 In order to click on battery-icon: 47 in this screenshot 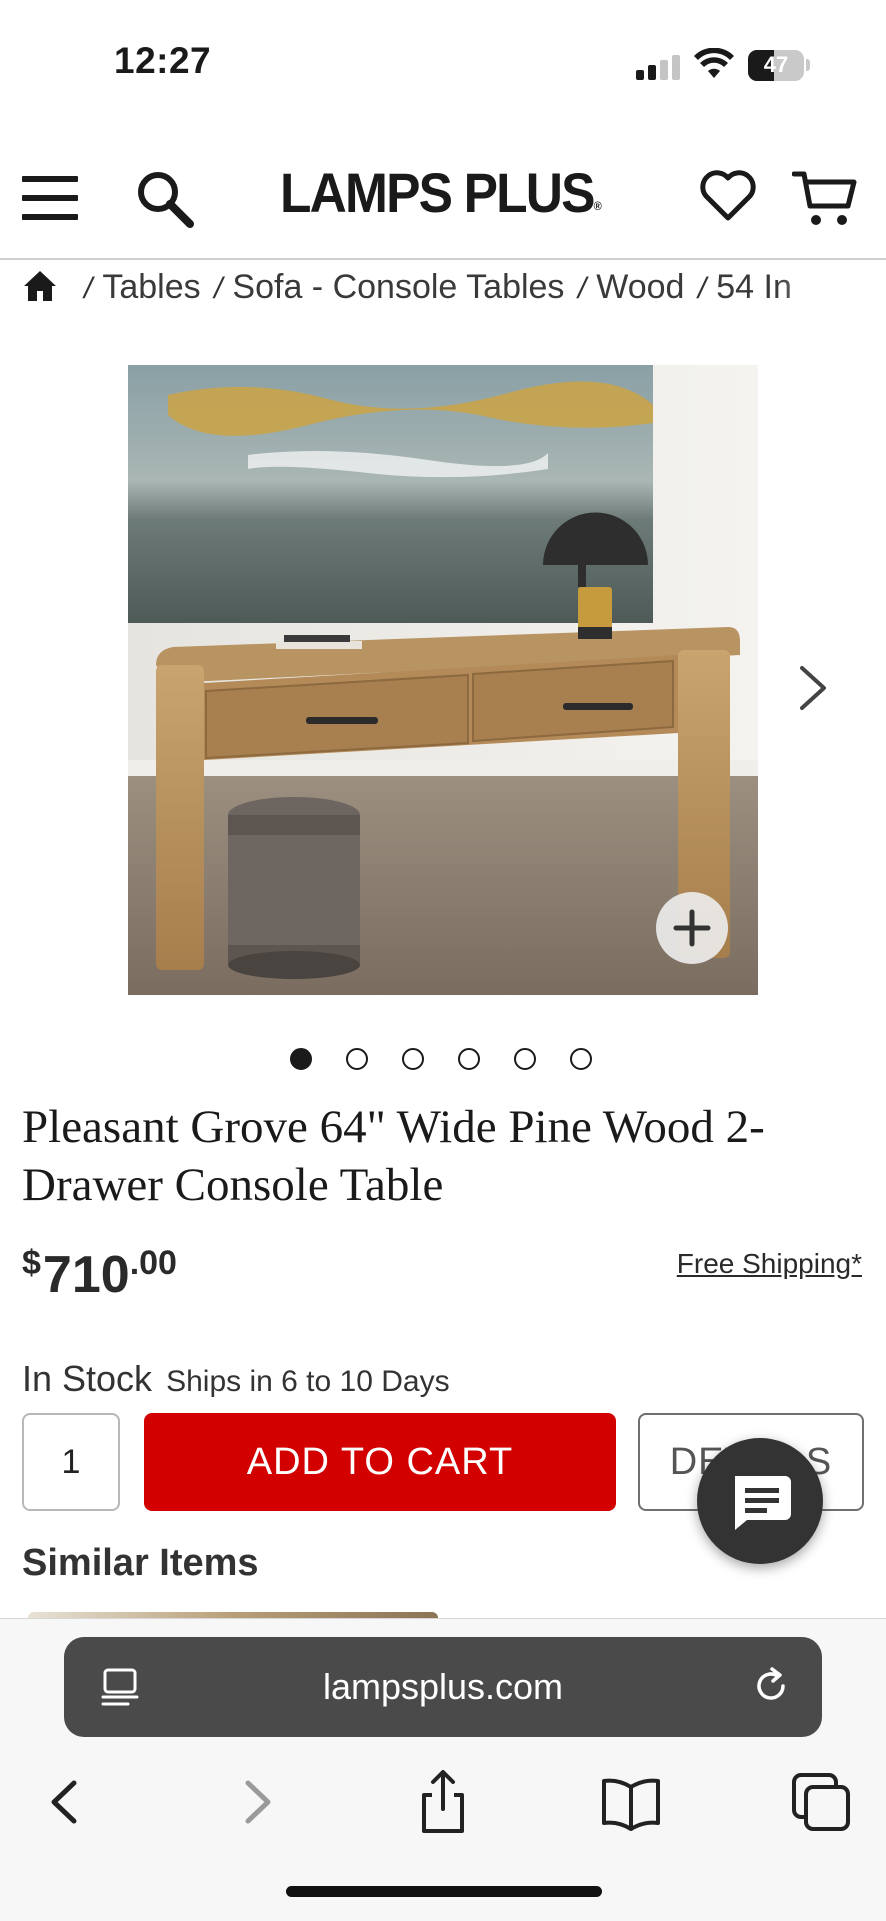, I will do `click(776, 65)`.